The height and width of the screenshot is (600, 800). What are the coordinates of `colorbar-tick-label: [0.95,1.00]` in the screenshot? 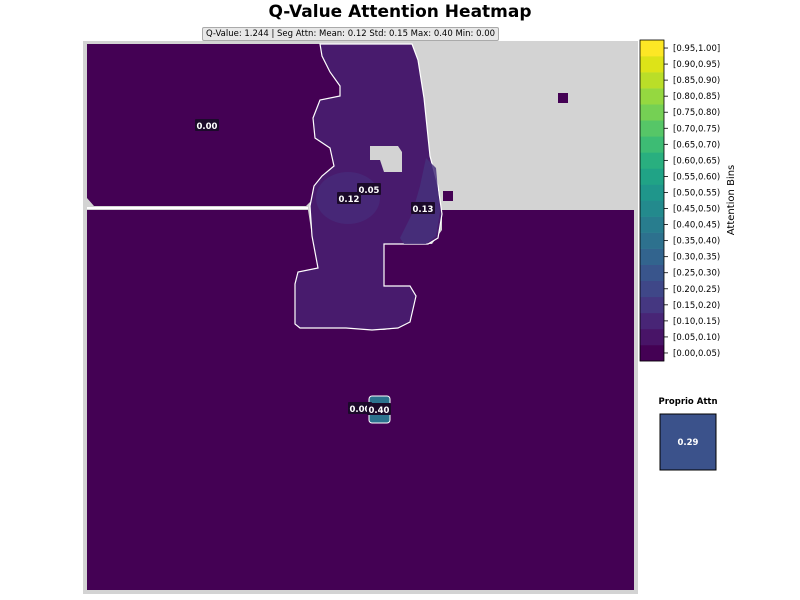 It's located at (696, 49).